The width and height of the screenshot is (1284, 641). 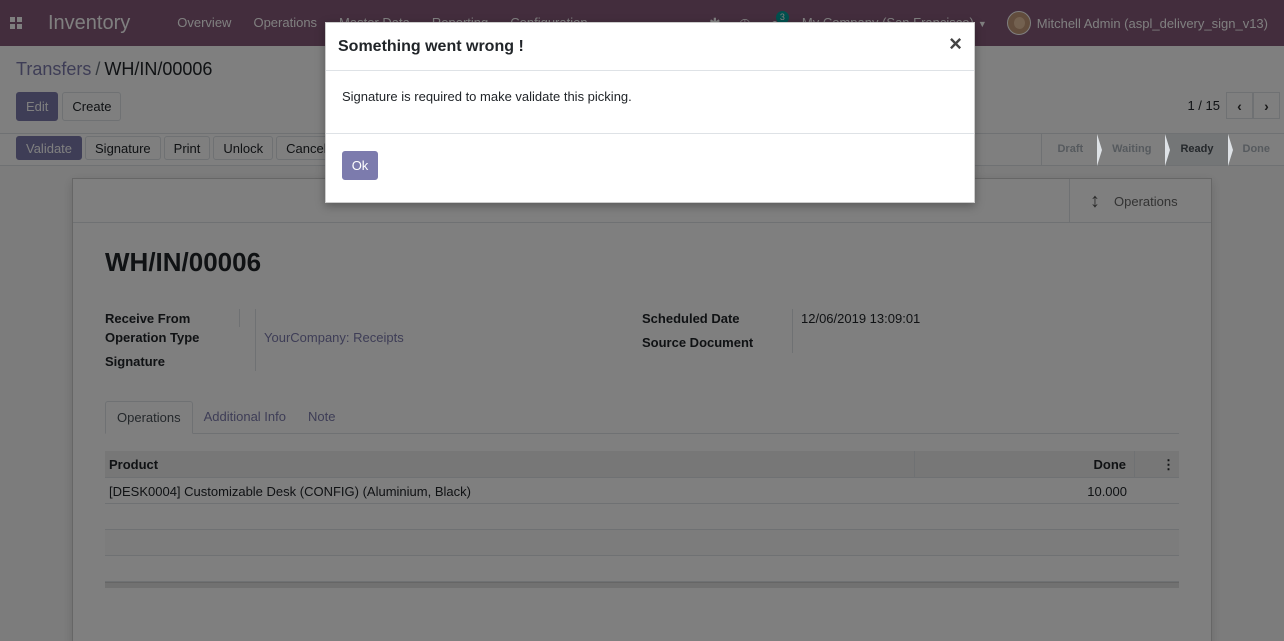 I want to click on dialog-footer: Ok, so click(x=650, y=165).